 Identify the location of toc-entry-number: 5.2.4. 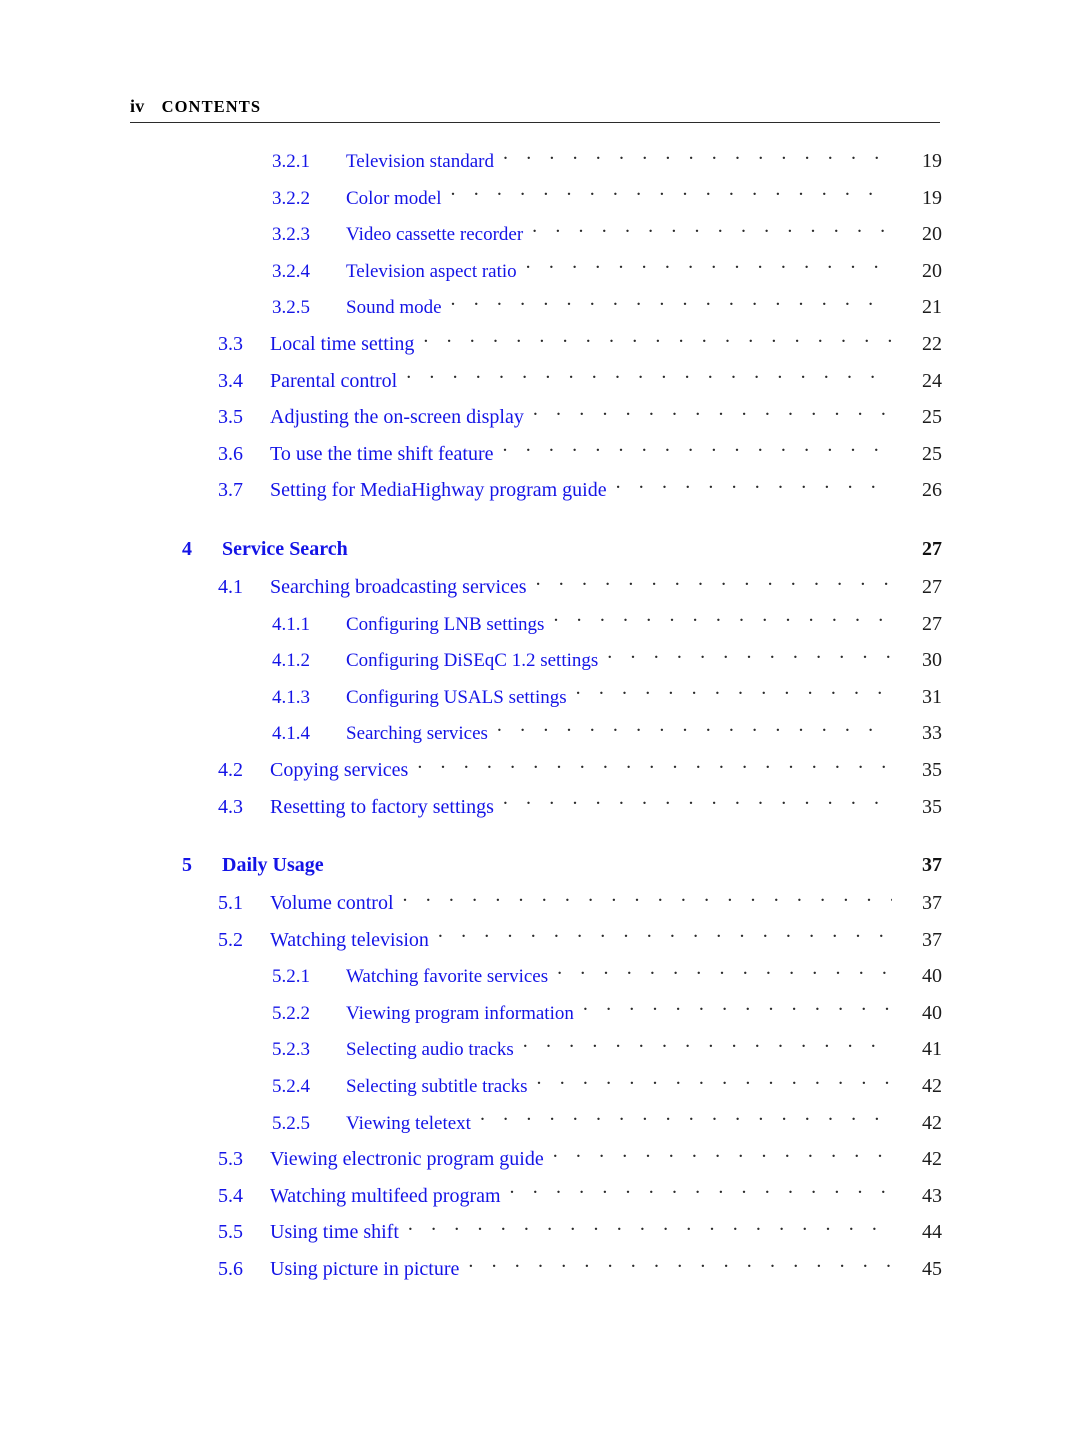
(291, 1087).